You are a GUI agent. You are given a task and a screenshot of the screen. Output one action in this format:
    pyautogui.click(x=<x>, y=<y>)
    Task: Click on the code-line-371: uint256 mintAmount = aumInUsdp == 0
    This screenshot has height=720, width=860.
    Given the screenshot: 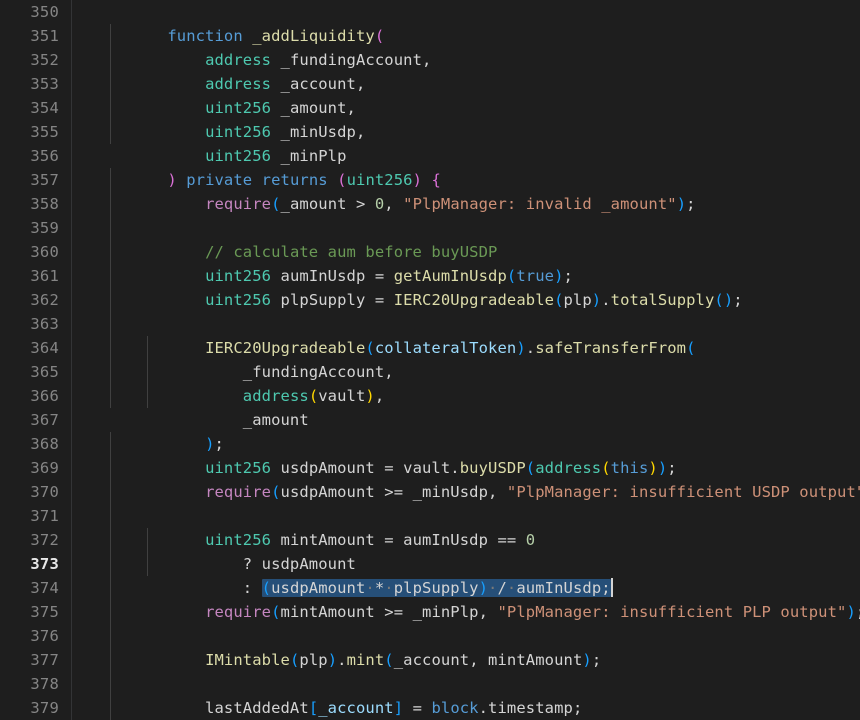 What is the action you would take?
    pyautogui.click(x=466, y=526)
    